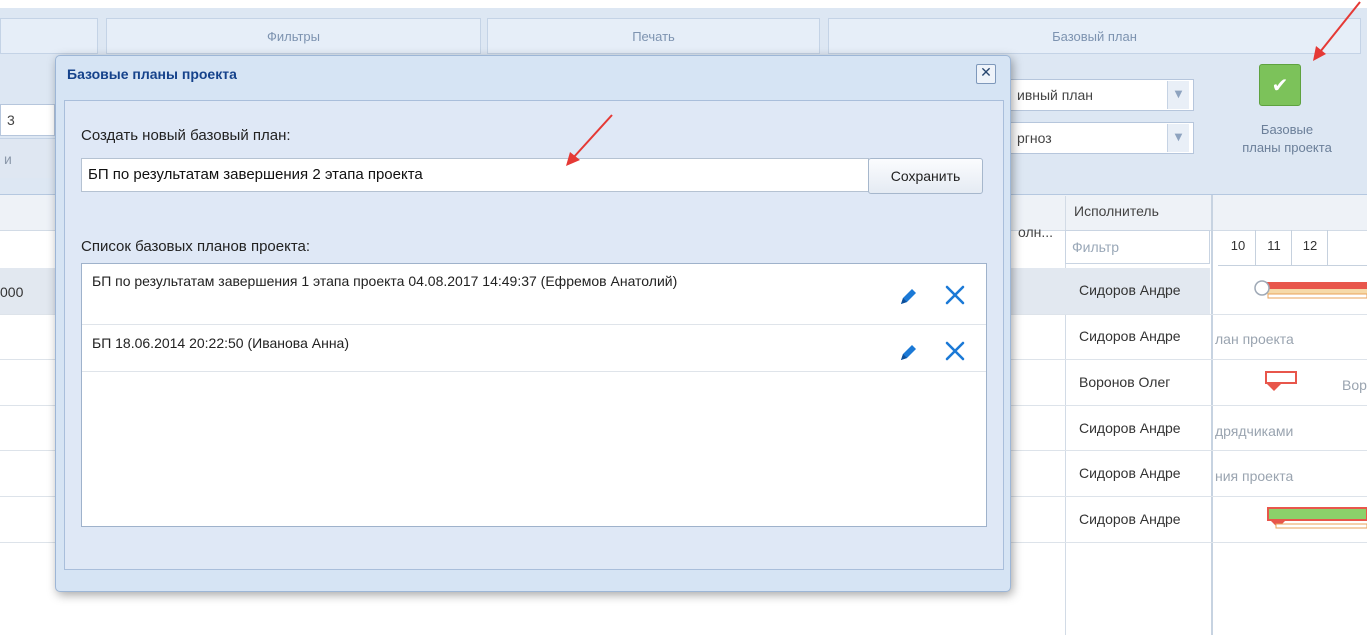  I want to click on create-baseline-label: Создать новый базовый план:, so click(186, 135).